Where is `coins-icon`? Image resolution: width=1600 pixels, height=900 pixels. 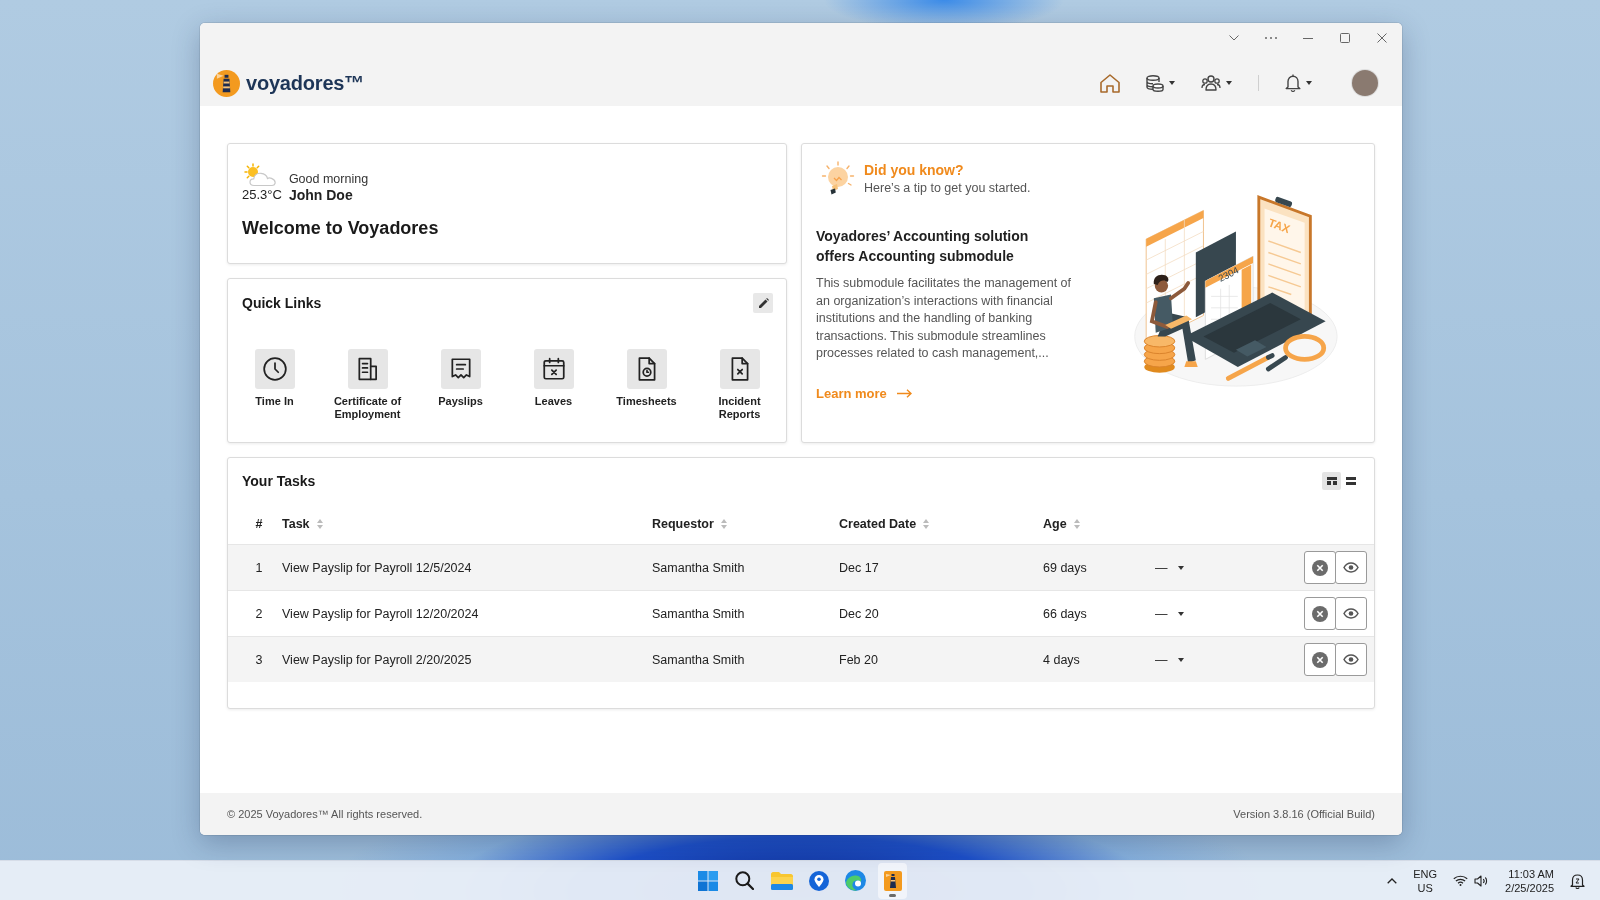 coins-icon is located at coordinates (1155, 83).